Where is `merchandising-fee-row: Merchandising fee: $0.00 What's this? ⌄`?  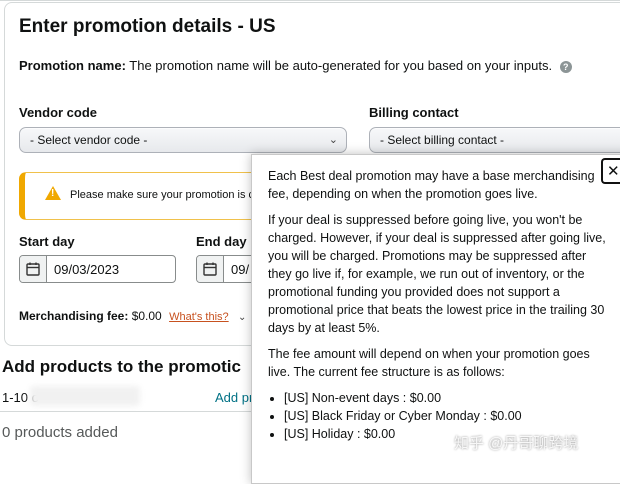 merchandising-fee-row: Merchandising fee: $0.00 What's this? ⌄ is located at coordinates (132, 316).